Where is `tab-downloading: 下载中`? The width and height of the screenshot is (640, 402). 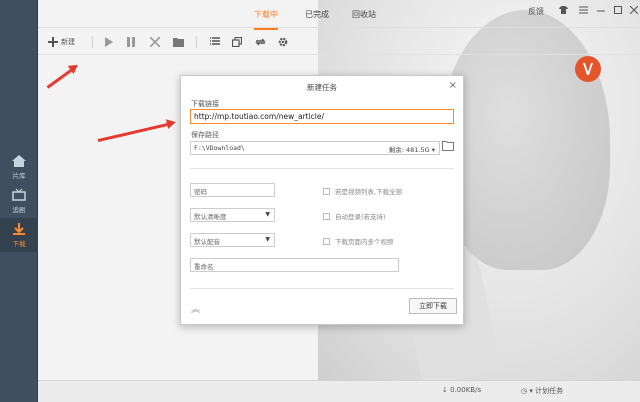
tab-downloading: 下载中 is located at coordinates (266, 19).